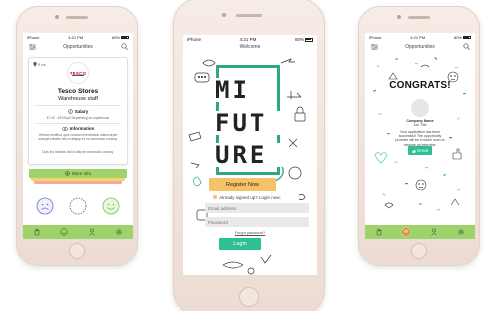 Image resolution: width=500 pixels, height=311 pixels. Describe the element at coordinates (78, 173) in the screenshot. I see `more-info-button: More Info` at that location.